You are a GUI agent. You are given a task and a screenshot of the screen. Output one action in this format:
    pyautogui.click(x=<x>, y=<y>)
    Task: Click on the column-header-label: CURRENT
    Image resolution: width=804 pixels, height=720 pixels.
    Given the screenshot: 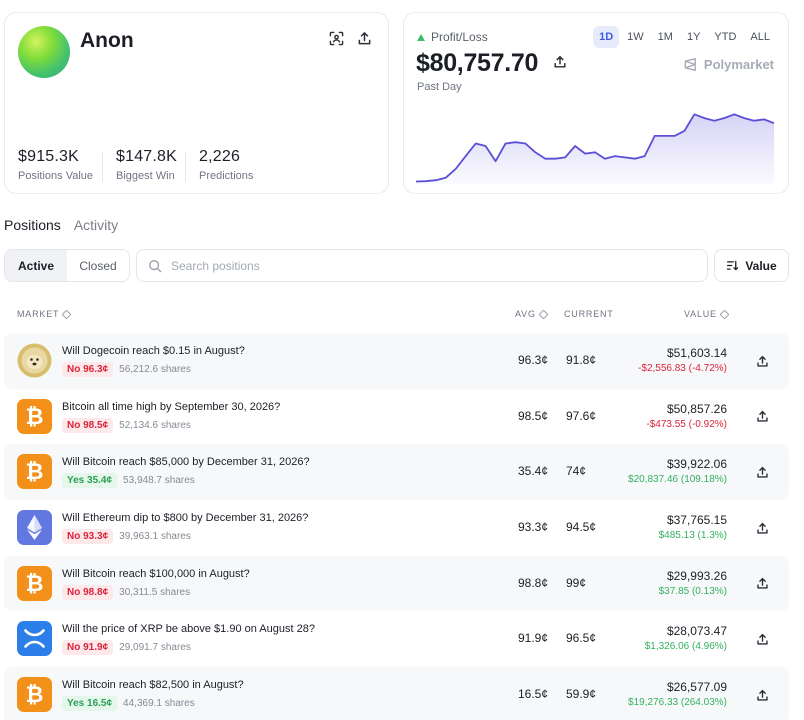 What is the action you would take?
    pyautogui.click(x=589, y=314)
    